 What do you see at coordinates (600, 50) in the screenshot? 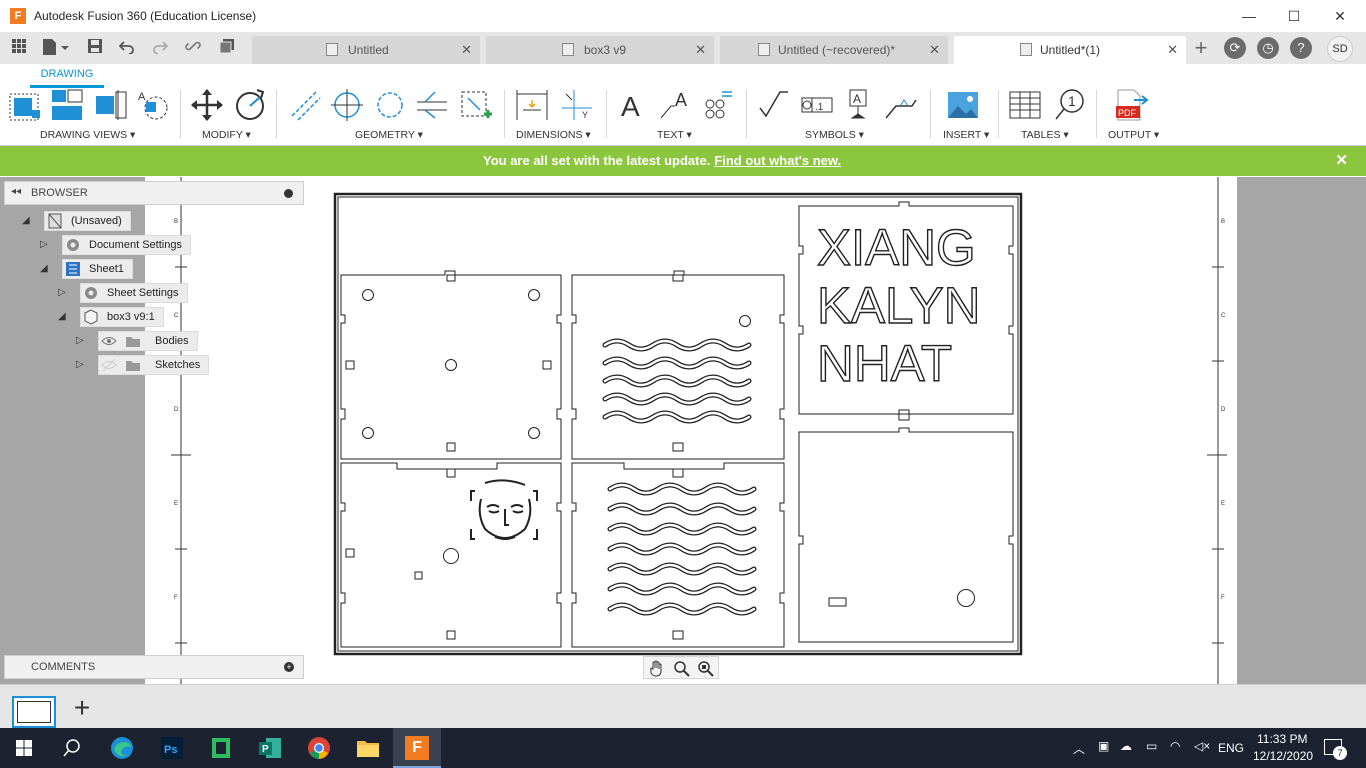
I see `tab-box3-v9: box3 v9 ✕` at bounding box center [600, 50].